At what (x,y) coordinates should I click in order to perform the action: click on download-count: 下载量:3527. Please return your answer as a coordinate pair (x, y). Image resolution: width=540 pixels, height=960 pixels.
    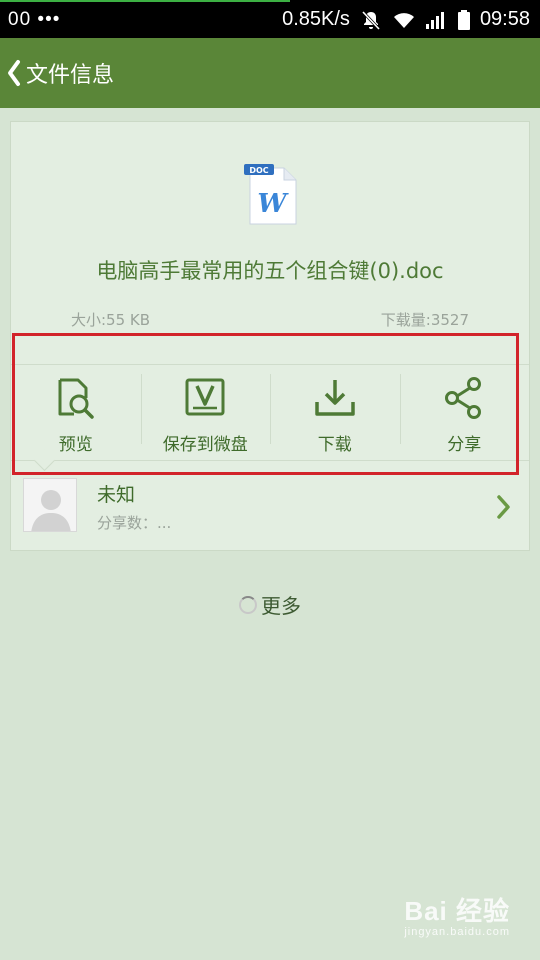
    Looking at the image, I should click on (424, 320).